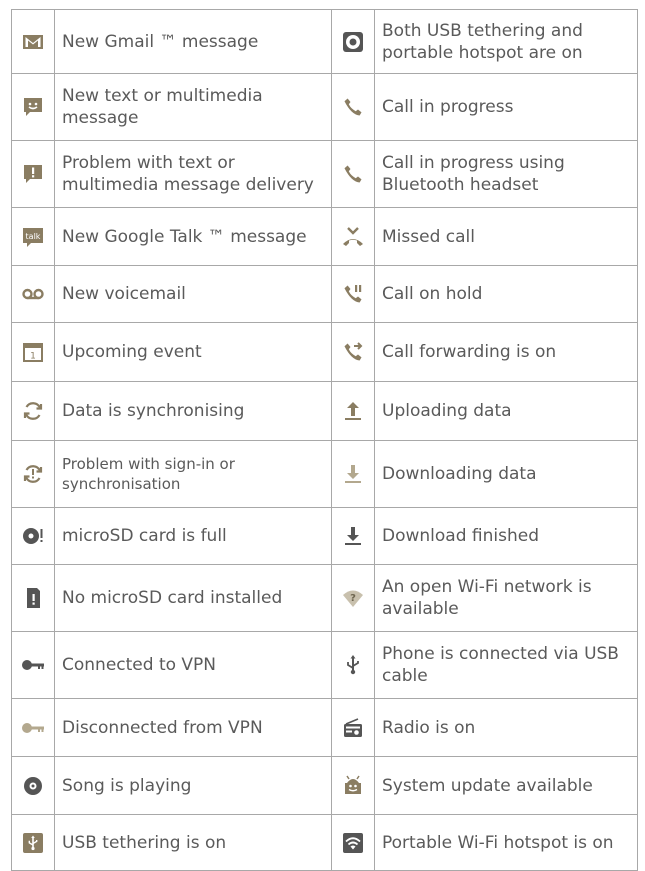  Describe the element at coordinates (33, 107) in the screenshot. I see `text-message-icon` at that location.